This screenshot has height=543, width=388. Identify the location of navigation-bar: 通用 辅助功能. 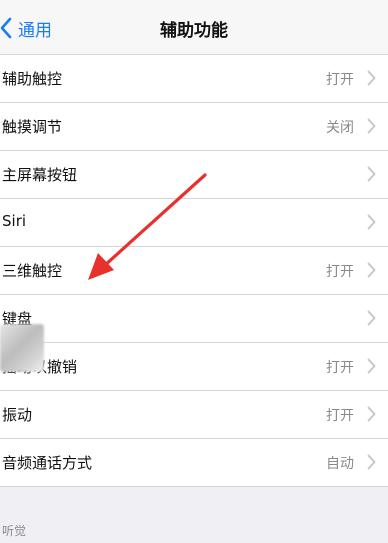
(194, 27).